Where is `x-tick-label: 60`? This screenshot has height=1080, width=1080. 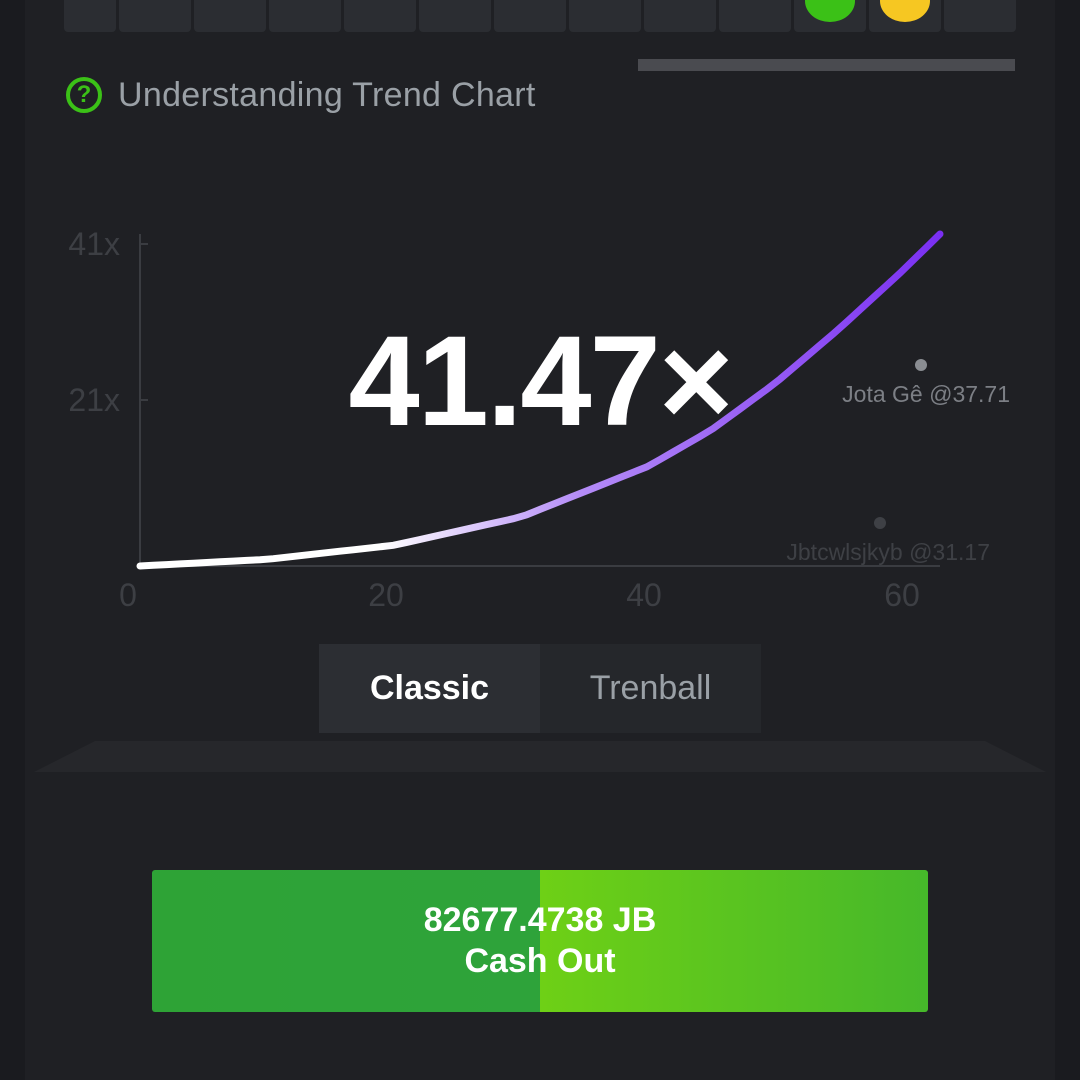
x-tick-label: 60 is located at coordinates (902, 595).